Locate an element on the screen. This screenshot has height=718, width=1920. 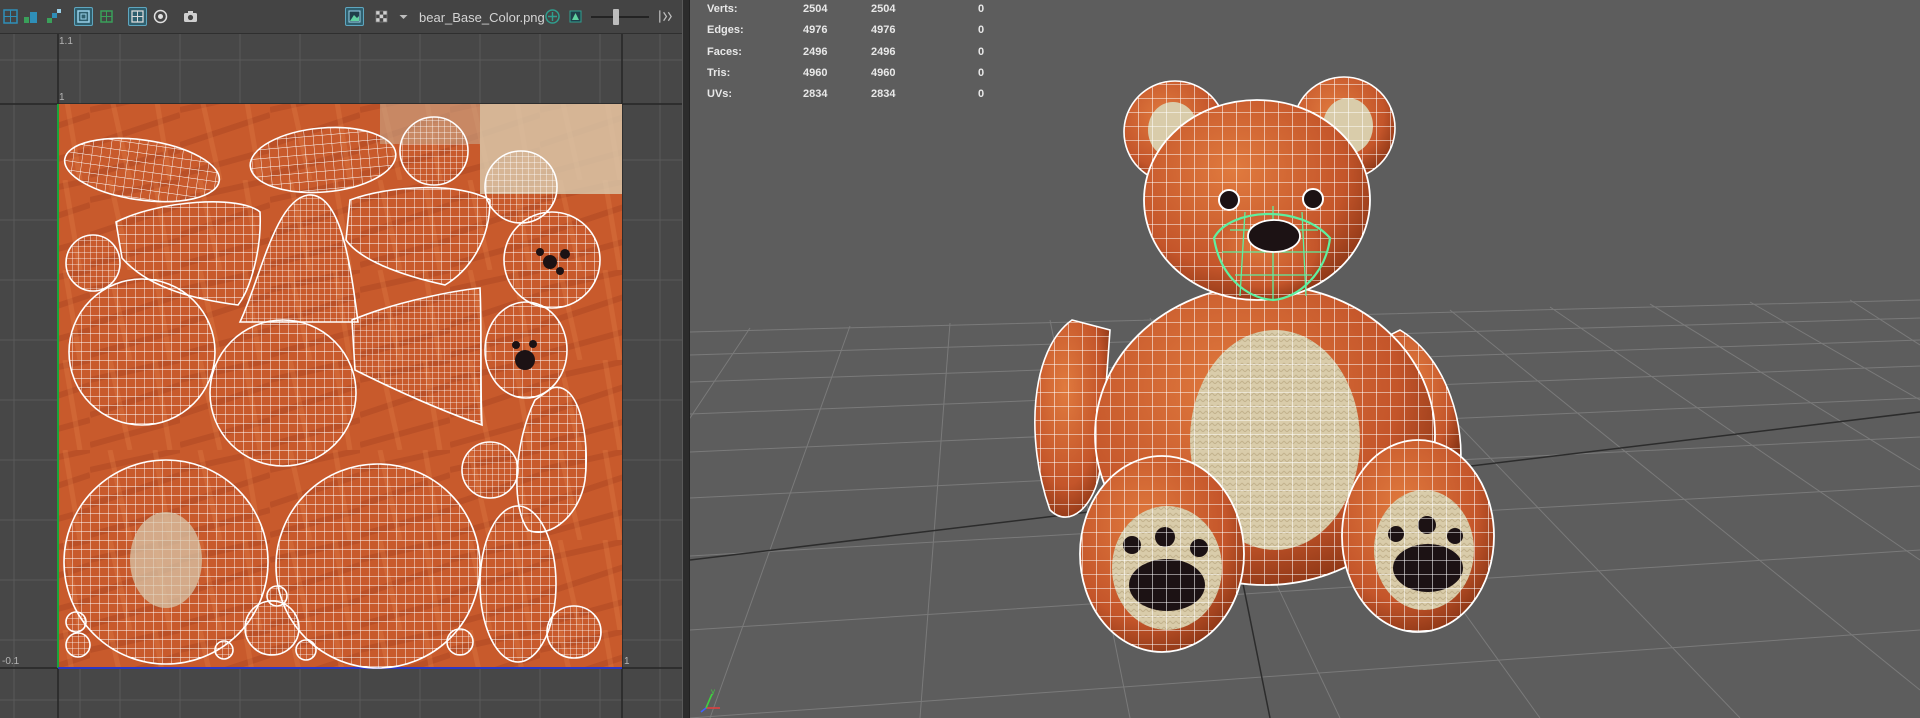
tick-label-v1: 1 is located at coordinates (62, 97).